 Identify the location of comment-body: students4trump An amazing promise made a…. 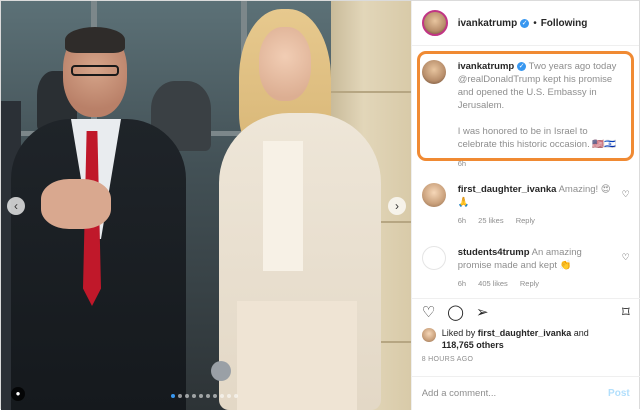
(538, 268).